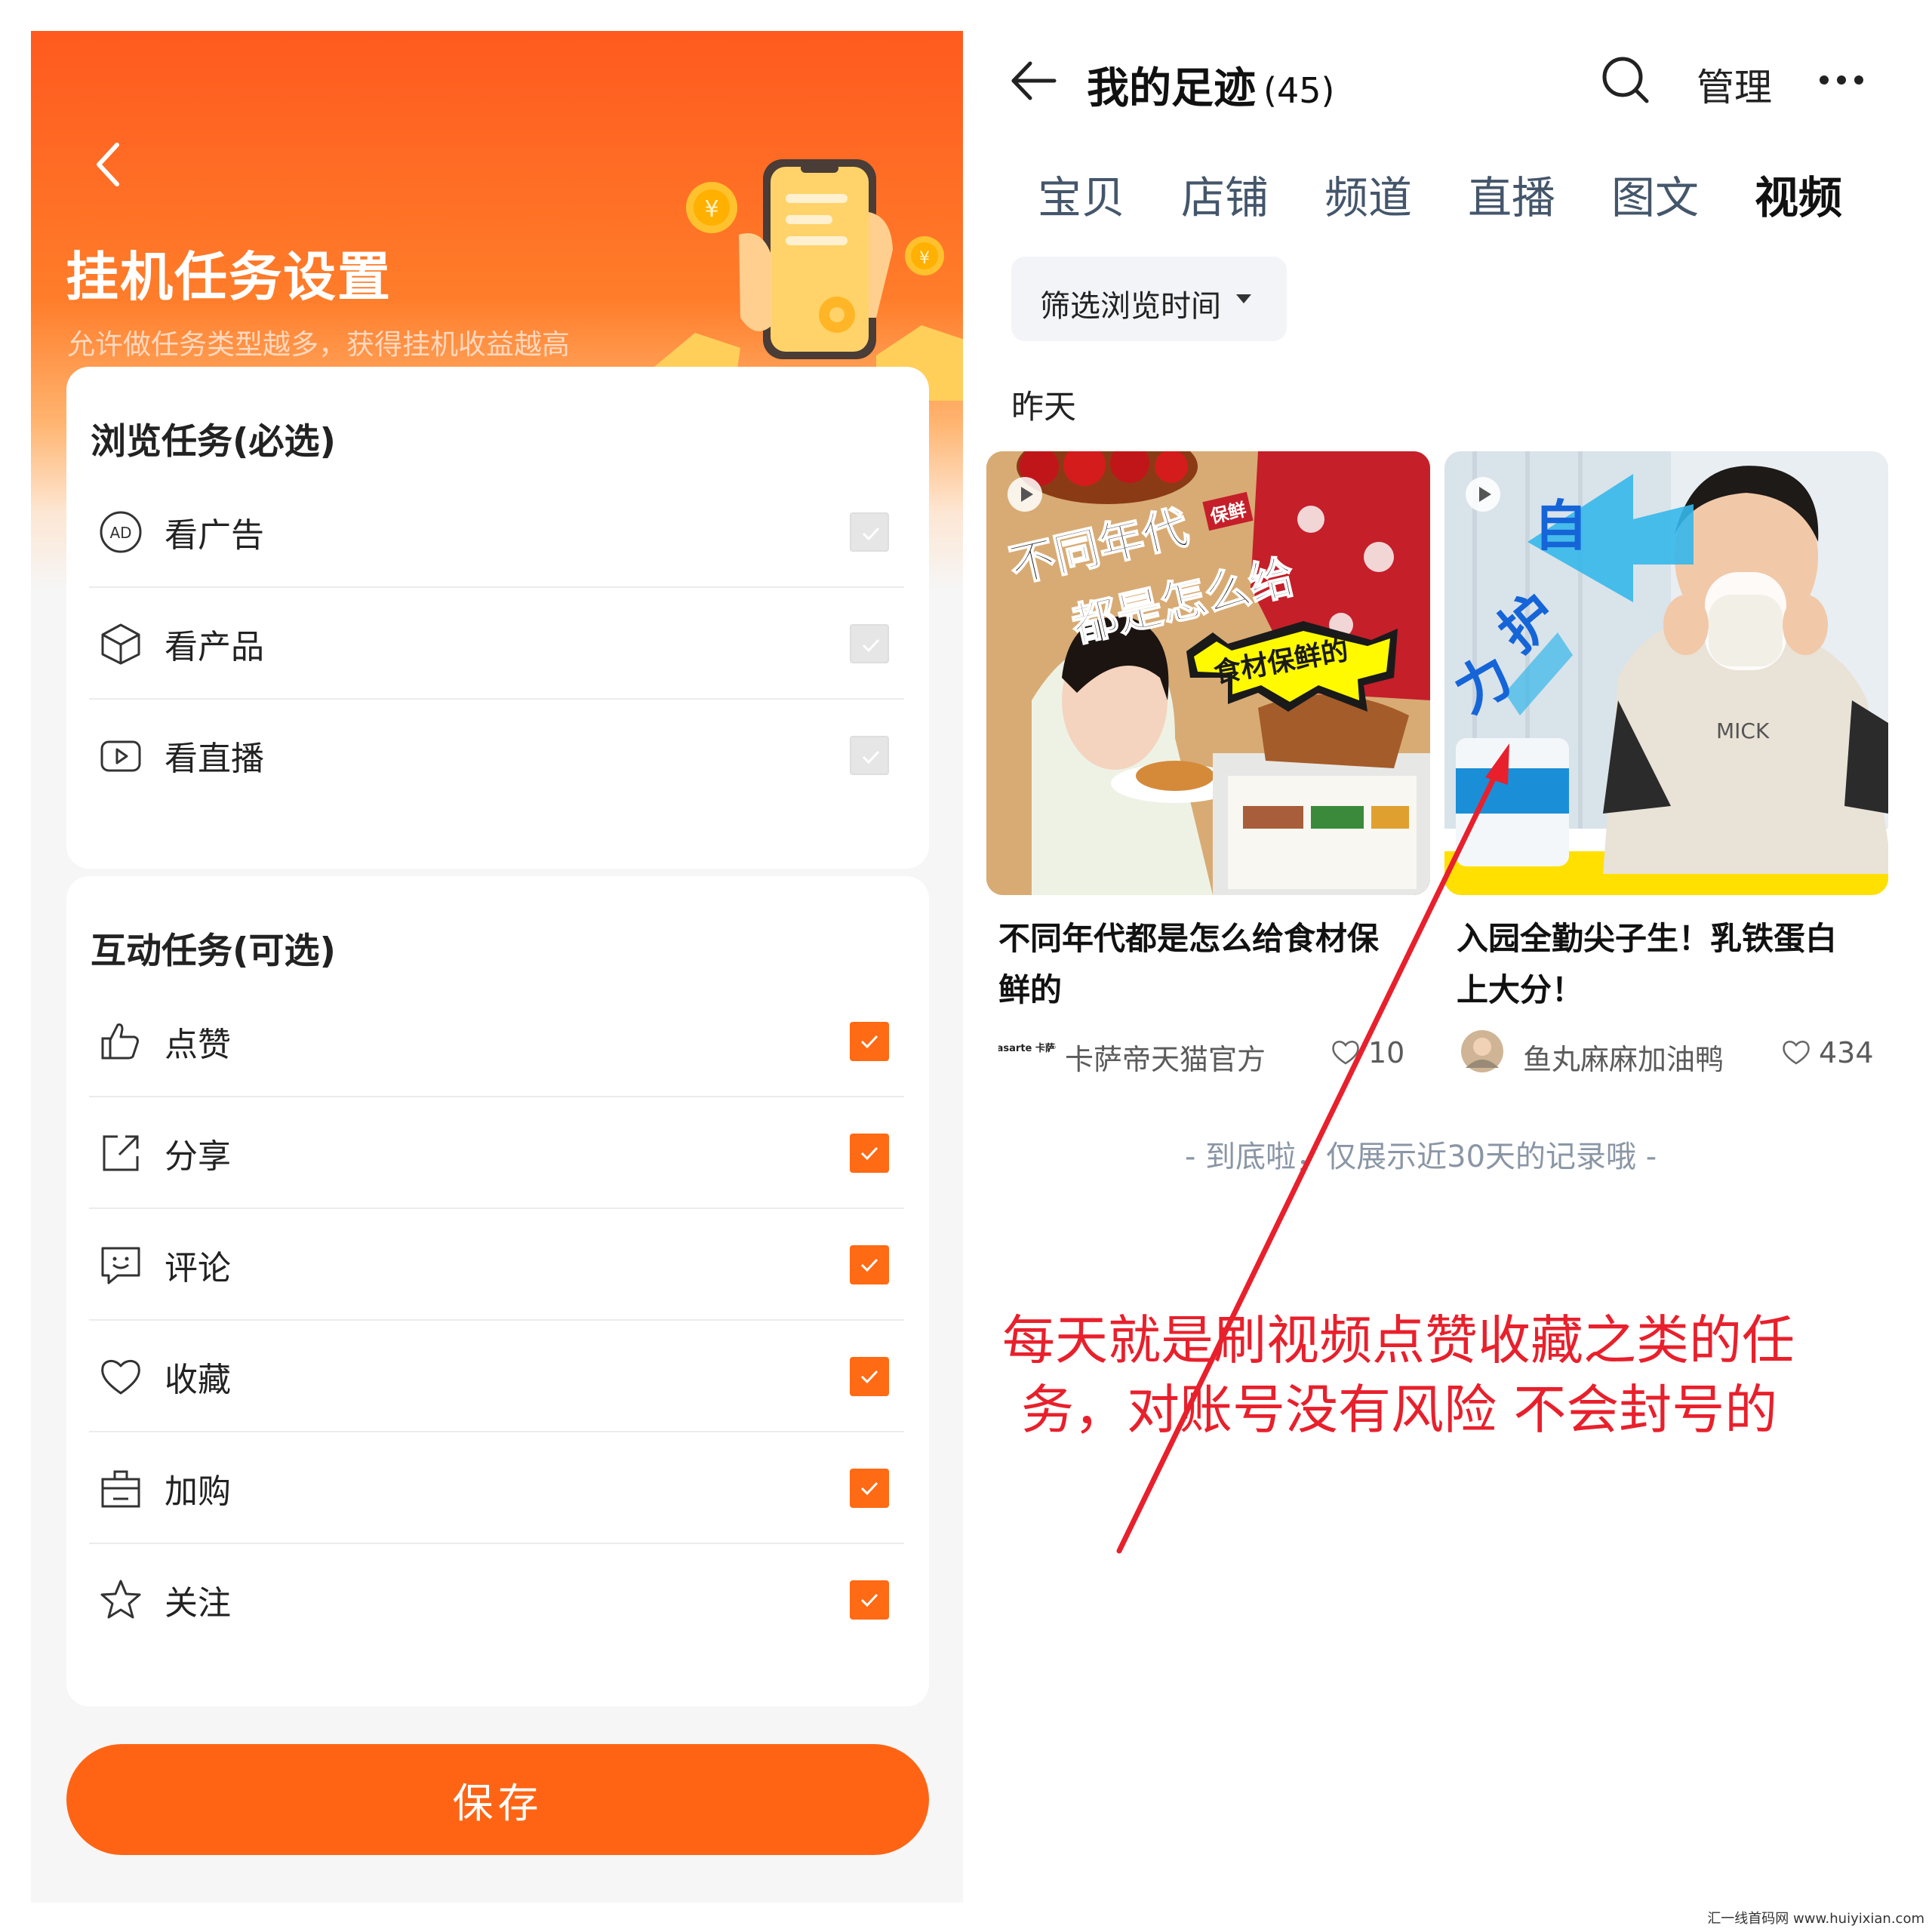 The height and width of the screenshot is (1932, 1932). I want to click on svg-text: AD, so click(120, 533).